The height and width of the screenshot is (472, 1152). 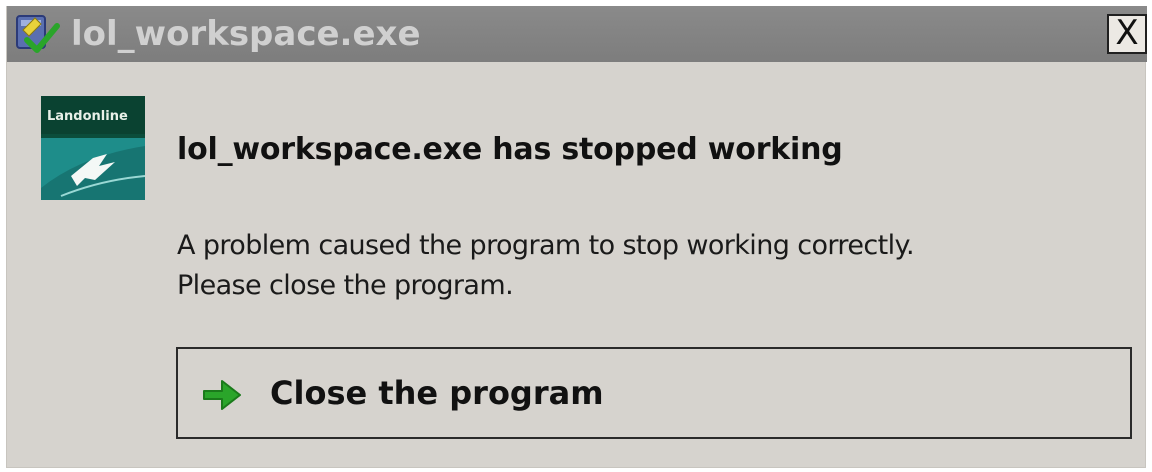 What do you see at coordinates (93, 148) in the screenshot?
I see `landonline-logo-icon: Landonline` at bounding box center [93, 148].